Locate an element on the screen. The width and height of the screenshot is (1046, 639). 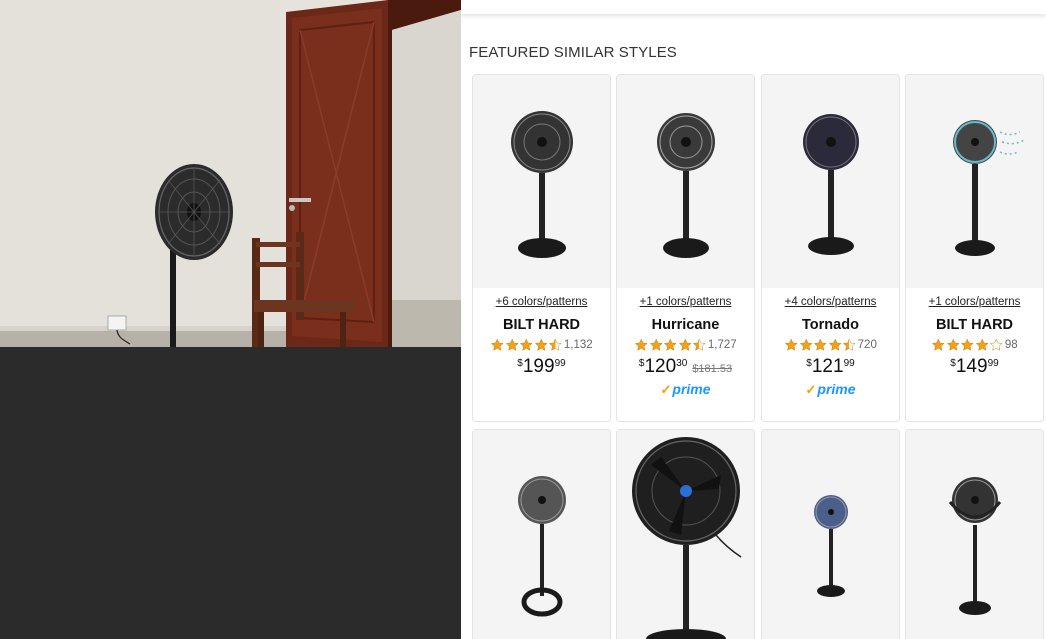
price-whole: 120 is located at coordinates (660, 366).